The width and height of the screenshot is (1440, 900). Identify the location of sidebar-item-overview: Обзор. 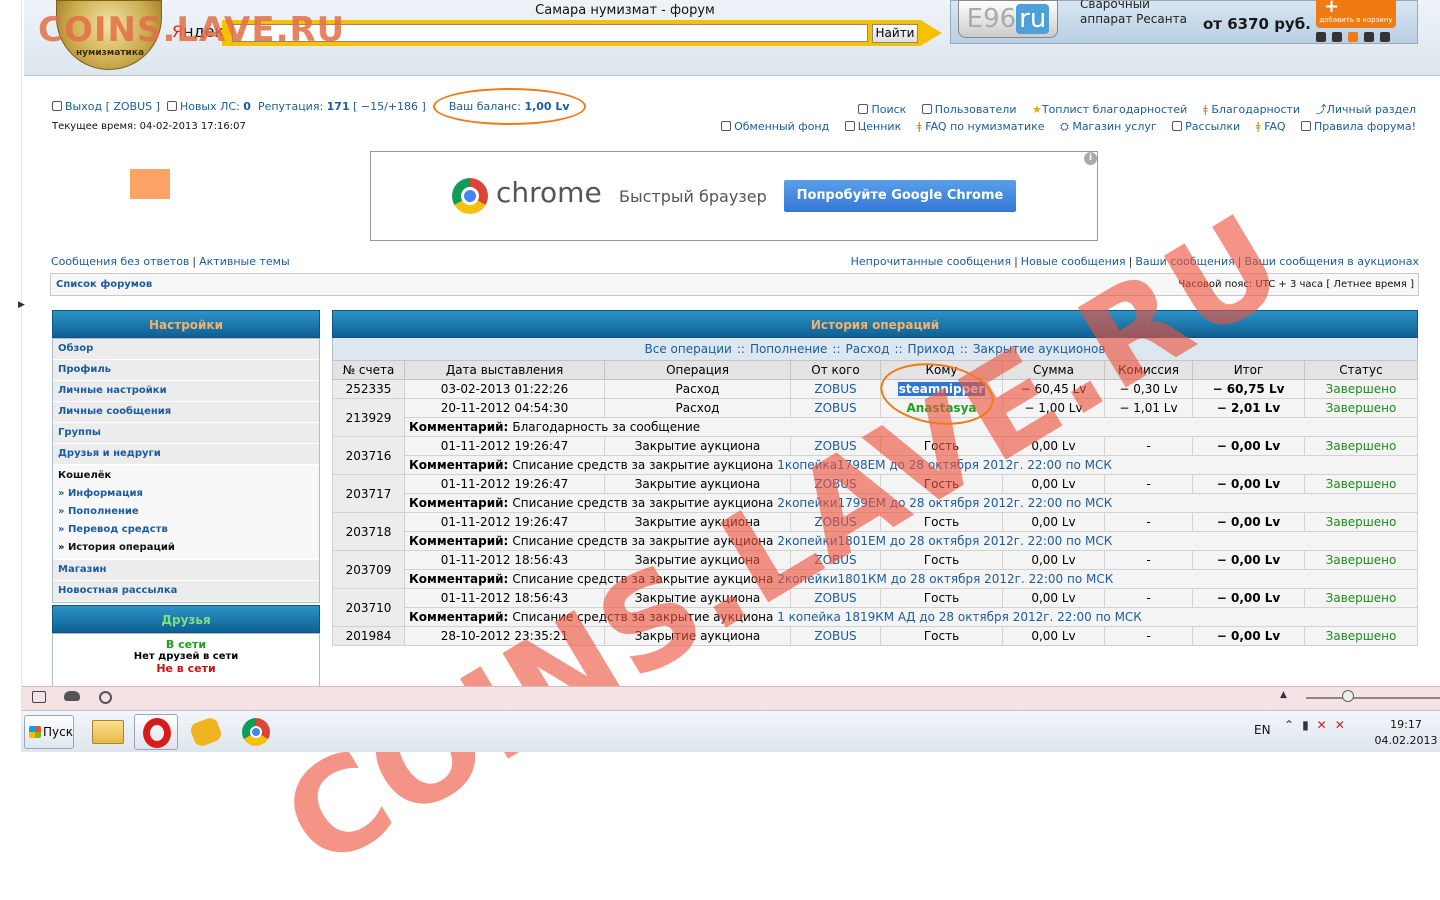
(186, 349).